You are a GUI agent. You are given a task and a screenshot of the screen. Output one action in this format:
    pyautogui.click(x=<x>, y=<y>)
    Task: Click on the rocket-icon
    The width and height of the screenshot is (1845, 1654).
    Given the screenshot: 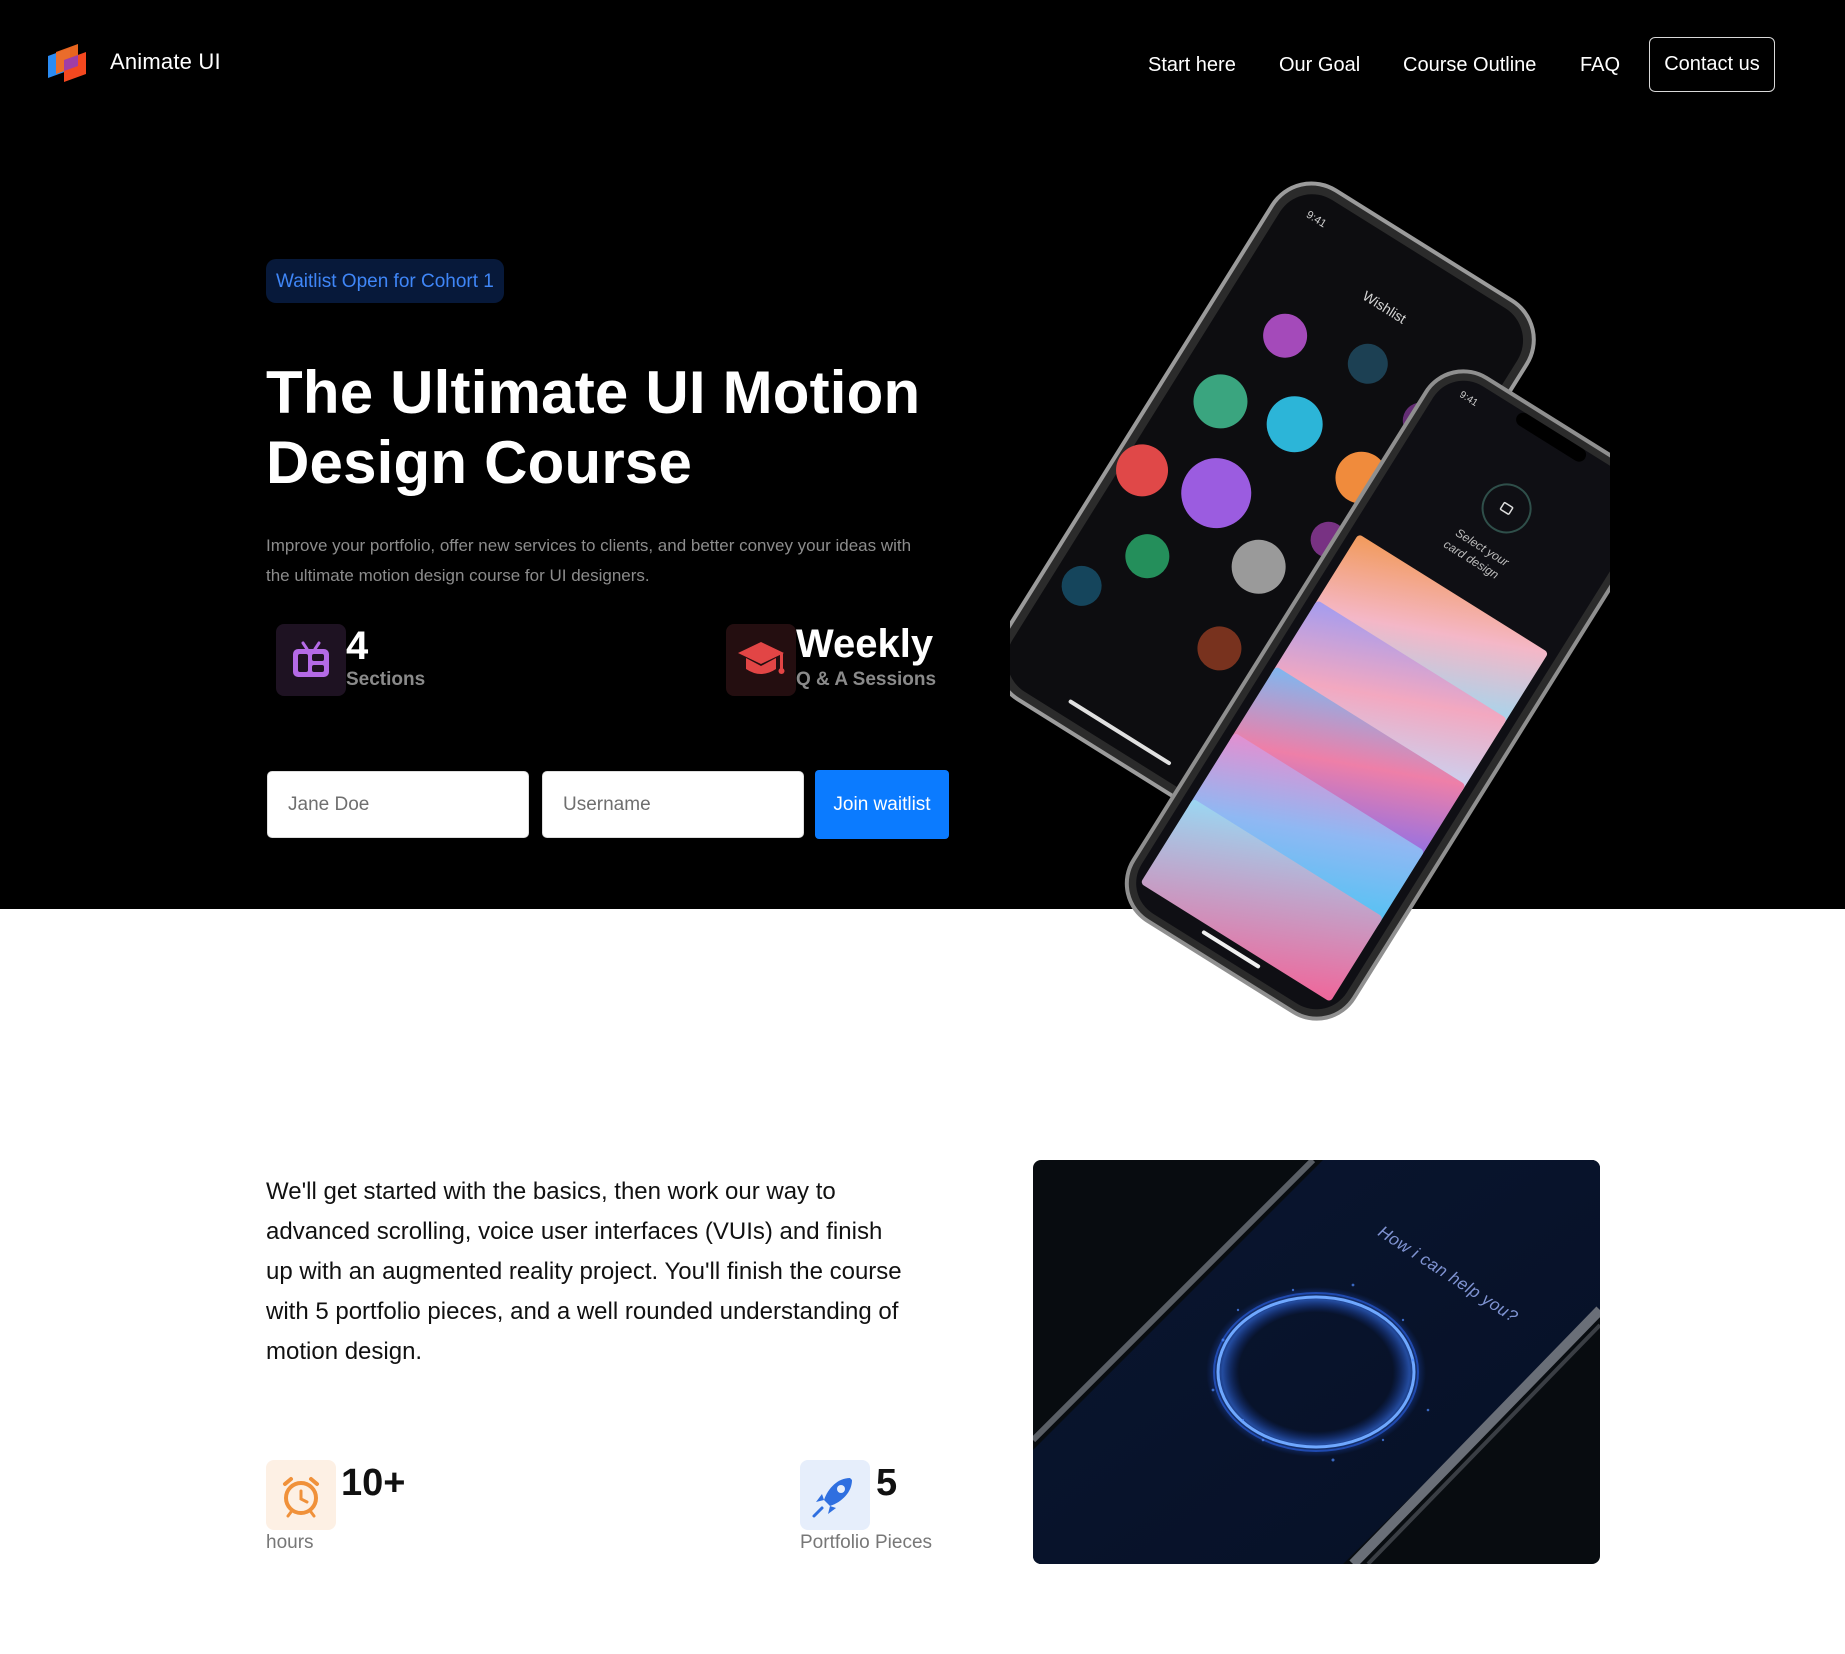 What is the action you would take?
    pyautogui.click(x=835, y=1495)
    